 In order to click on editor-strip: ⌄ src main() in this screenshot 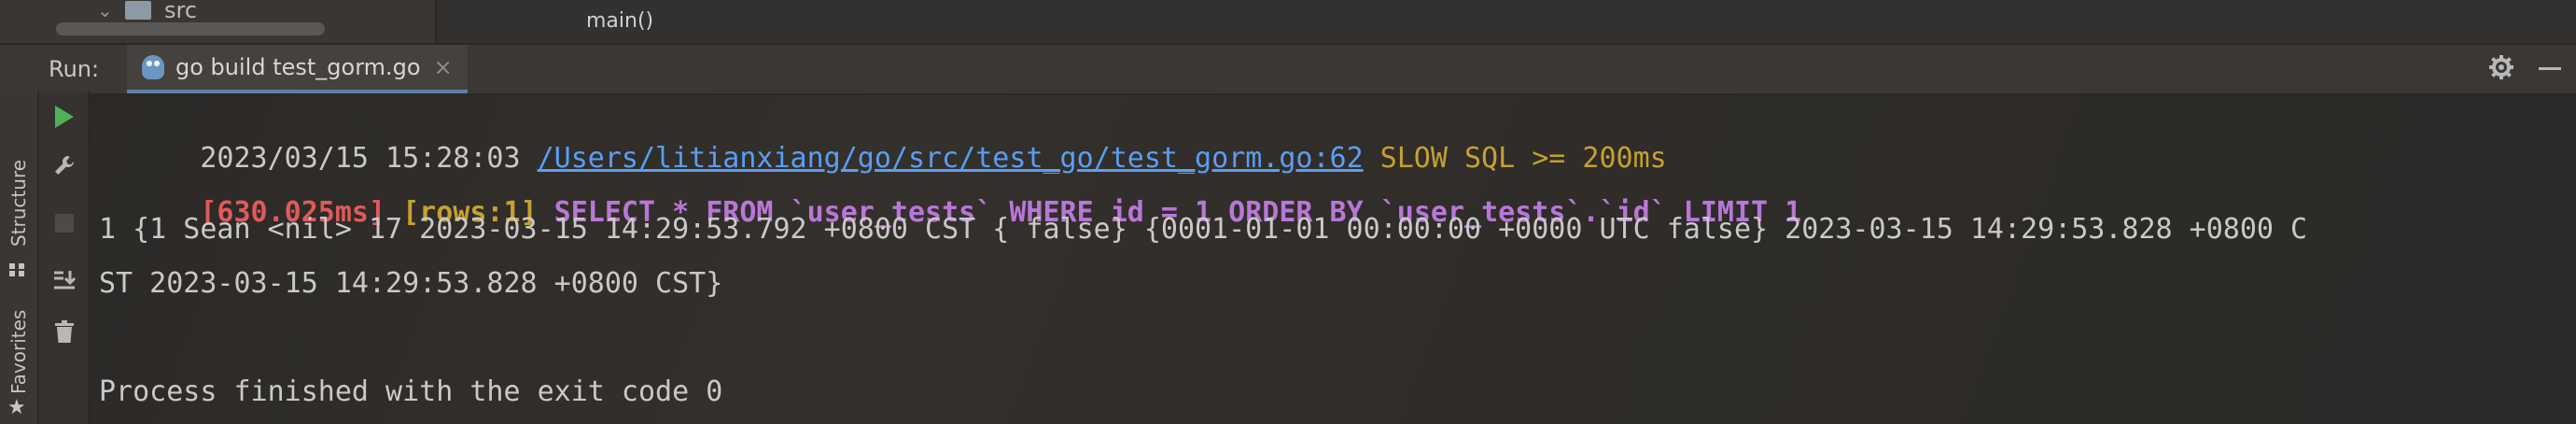, I will do `click(1288, 21)`.